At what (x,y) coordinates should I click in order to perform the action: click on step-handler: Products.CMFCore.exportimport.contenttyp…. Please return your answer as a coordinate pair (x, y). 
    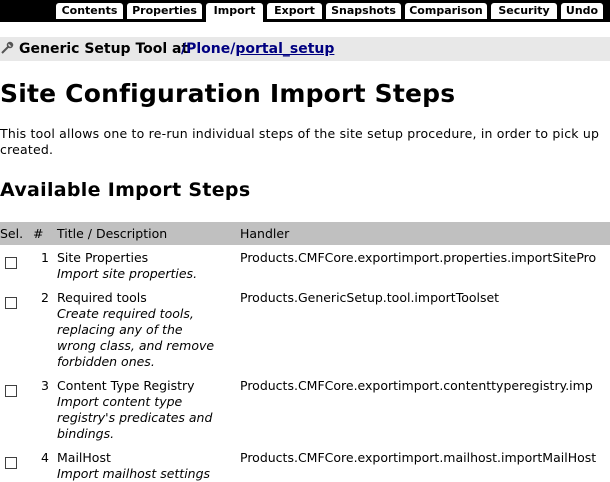
    Looking at the image, I should click on (416, 385).